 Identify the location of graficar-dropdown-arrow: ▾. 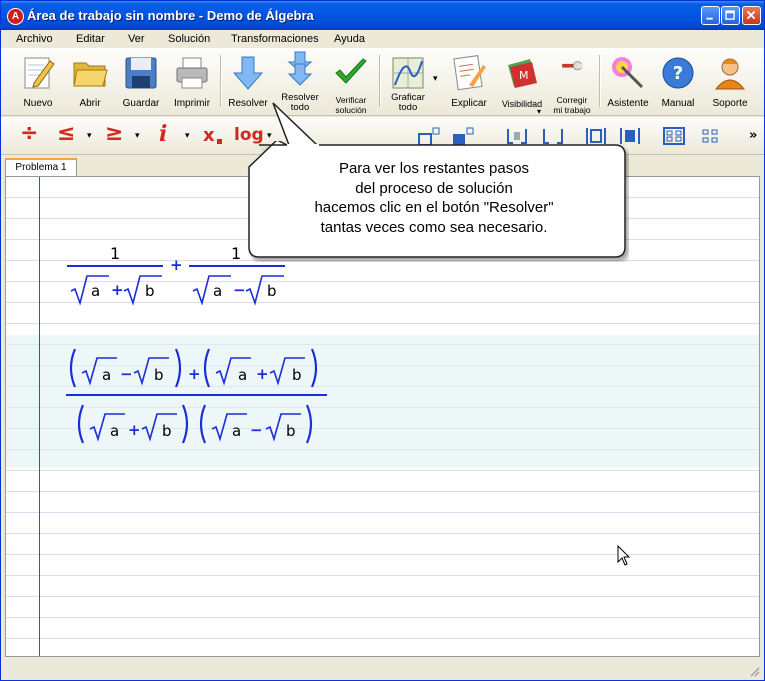
(435, 79).